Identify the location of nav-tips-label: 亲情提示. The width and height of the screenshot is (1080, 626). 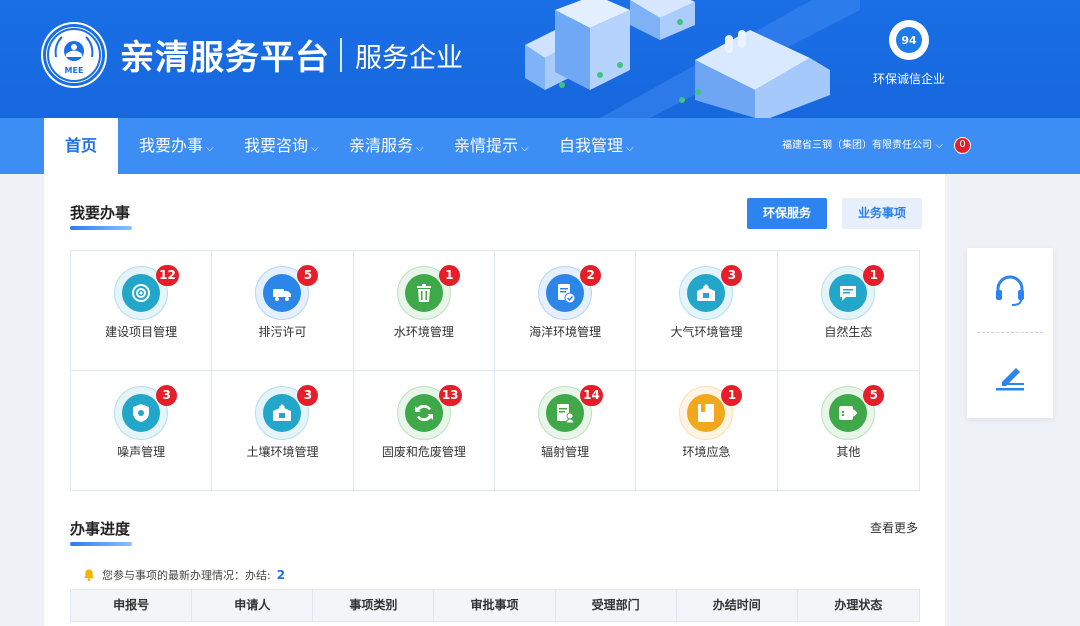
(486, 145).